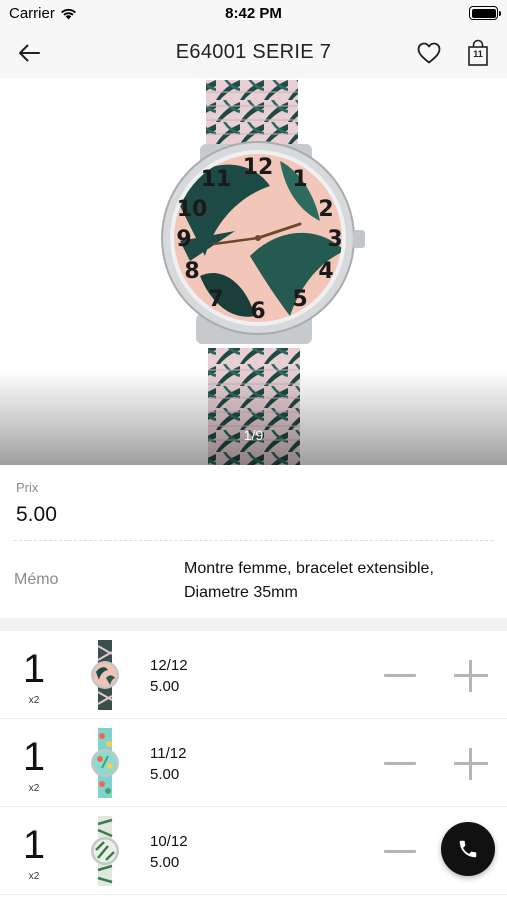 The height and width of the screenshot is (900, 507). Describe the element at coordinates (325, 209) in the screenshot. I see `svg-text: 2` at that location.